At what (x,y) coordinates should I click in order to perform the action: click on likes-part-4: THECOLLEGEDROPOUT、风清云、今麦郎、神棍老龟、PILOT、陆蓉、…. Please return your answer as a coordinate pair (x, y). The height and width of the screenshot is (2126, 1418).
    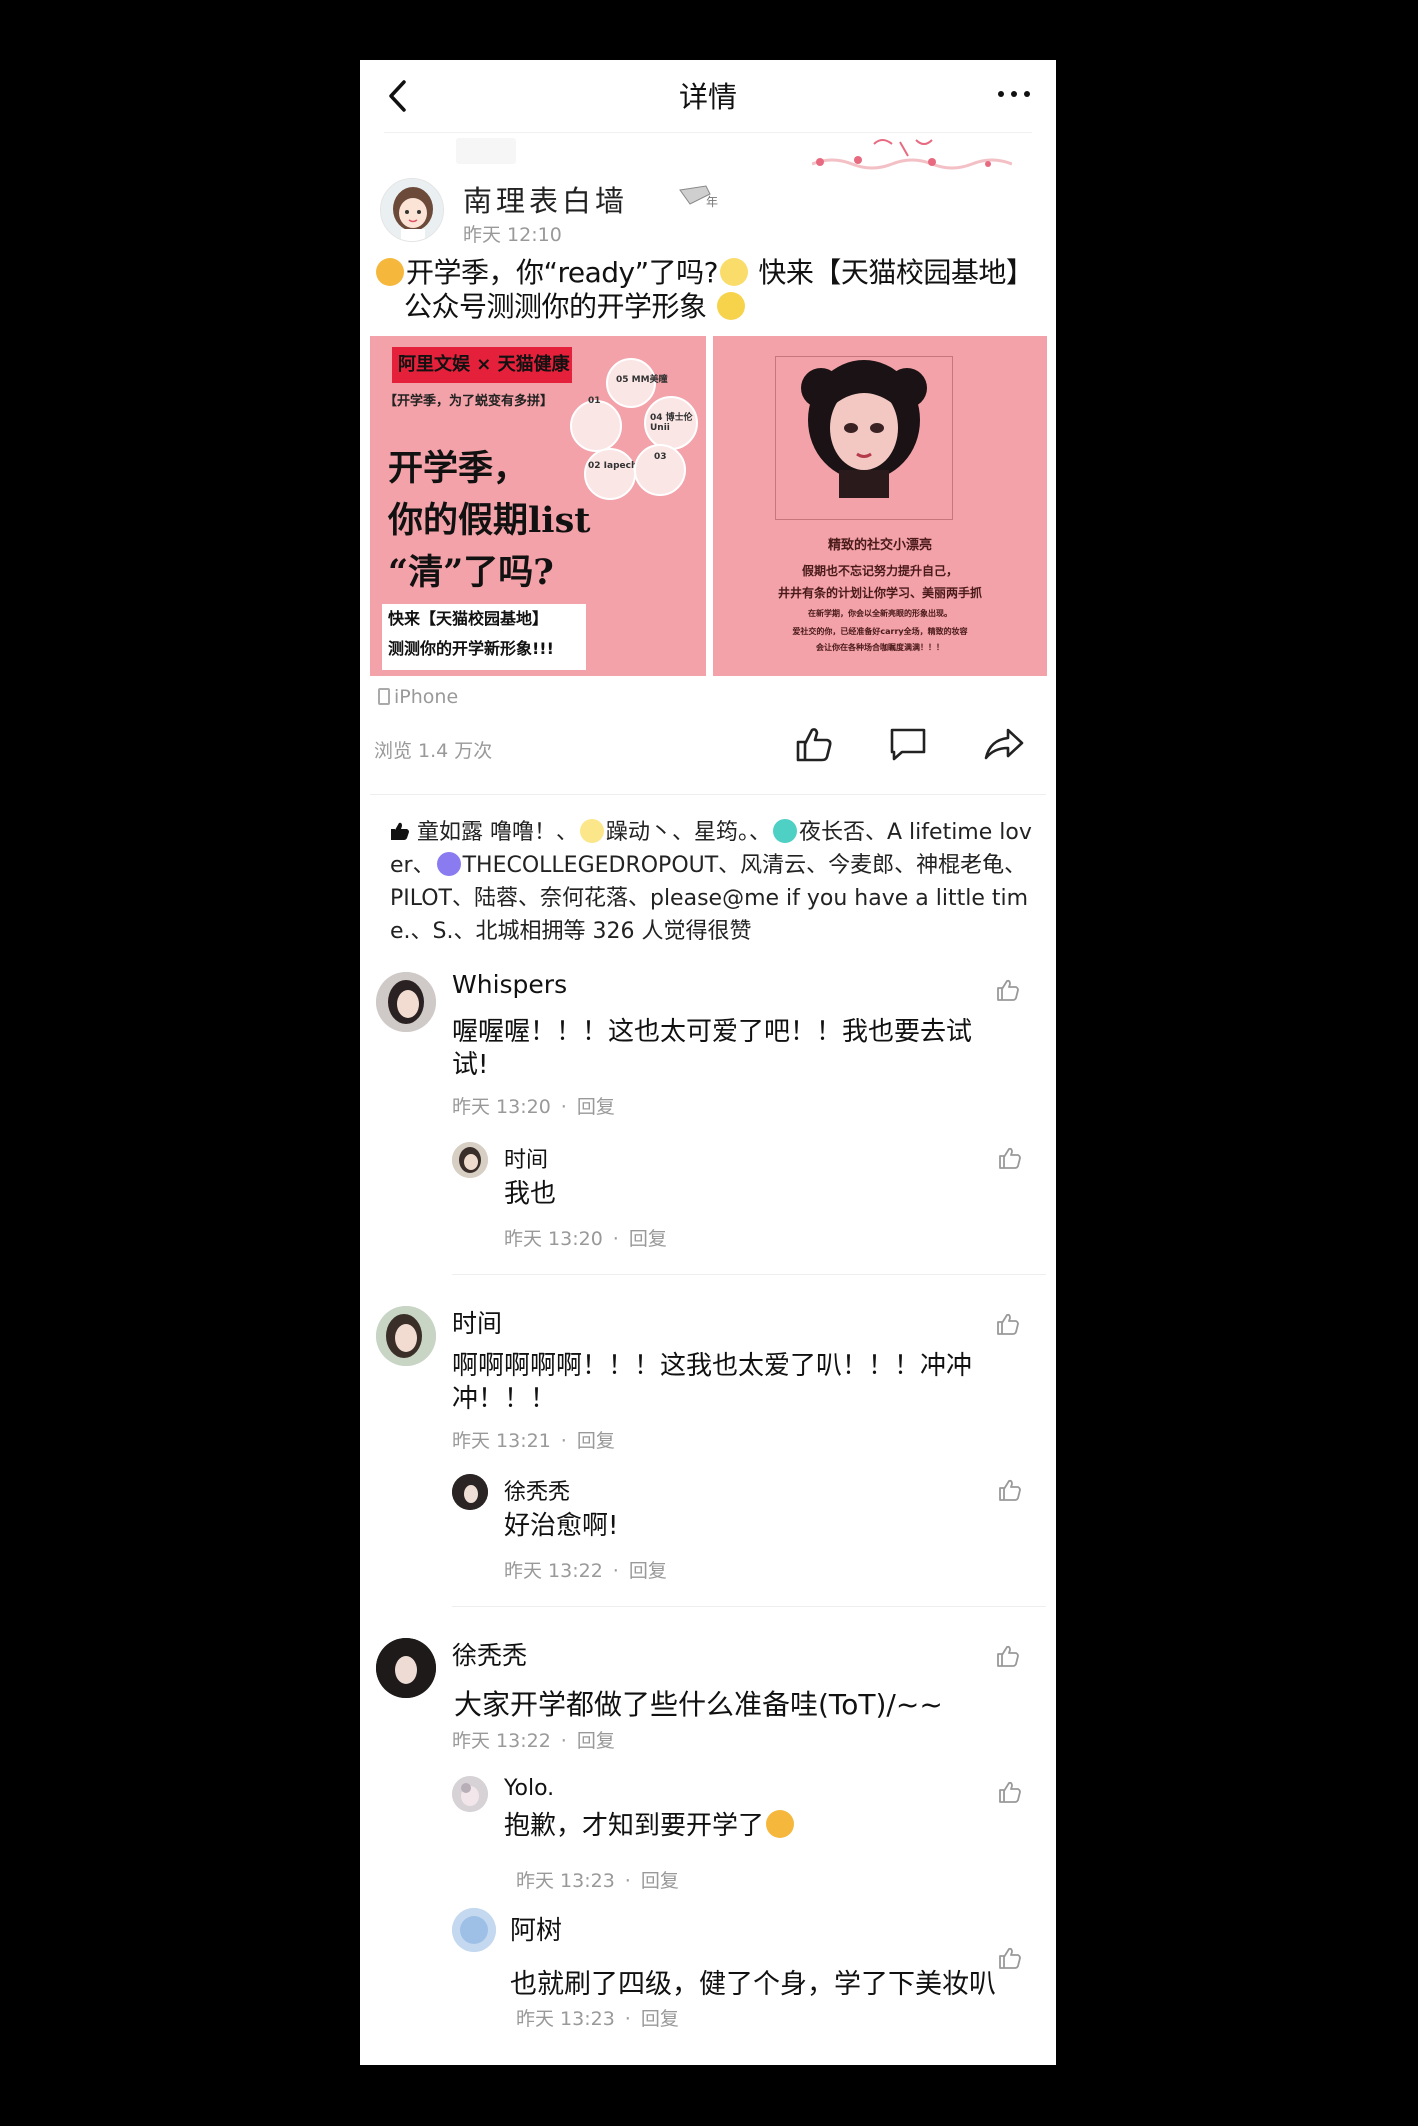
    Looking at the image, I should click on (709, 898).